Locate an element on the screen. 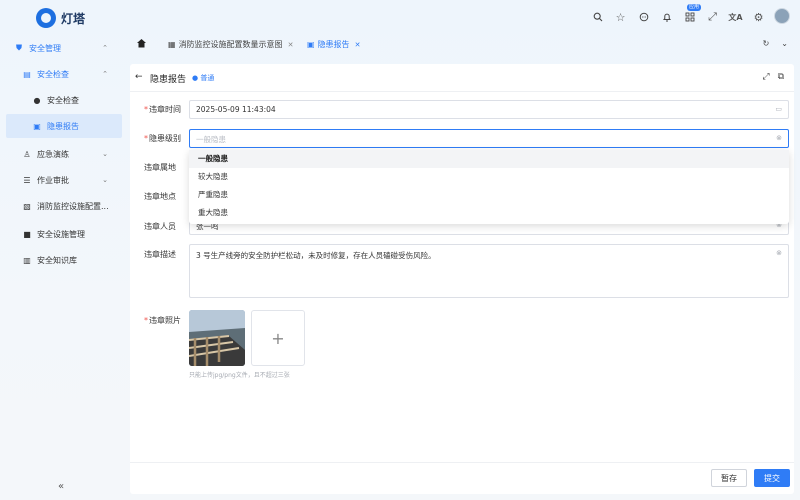 This screenshot has width=800, height=500. field-label-level: *隐患级别 is located at coordinates (166, 138).